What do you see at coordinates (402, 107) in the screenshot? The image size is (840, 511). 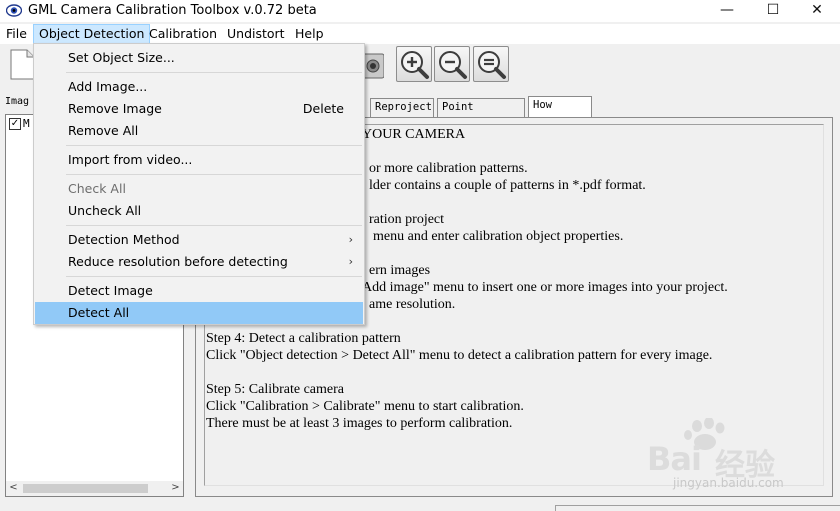 I see `tab-reproject: Reproject` at bounding box center [402, 107].